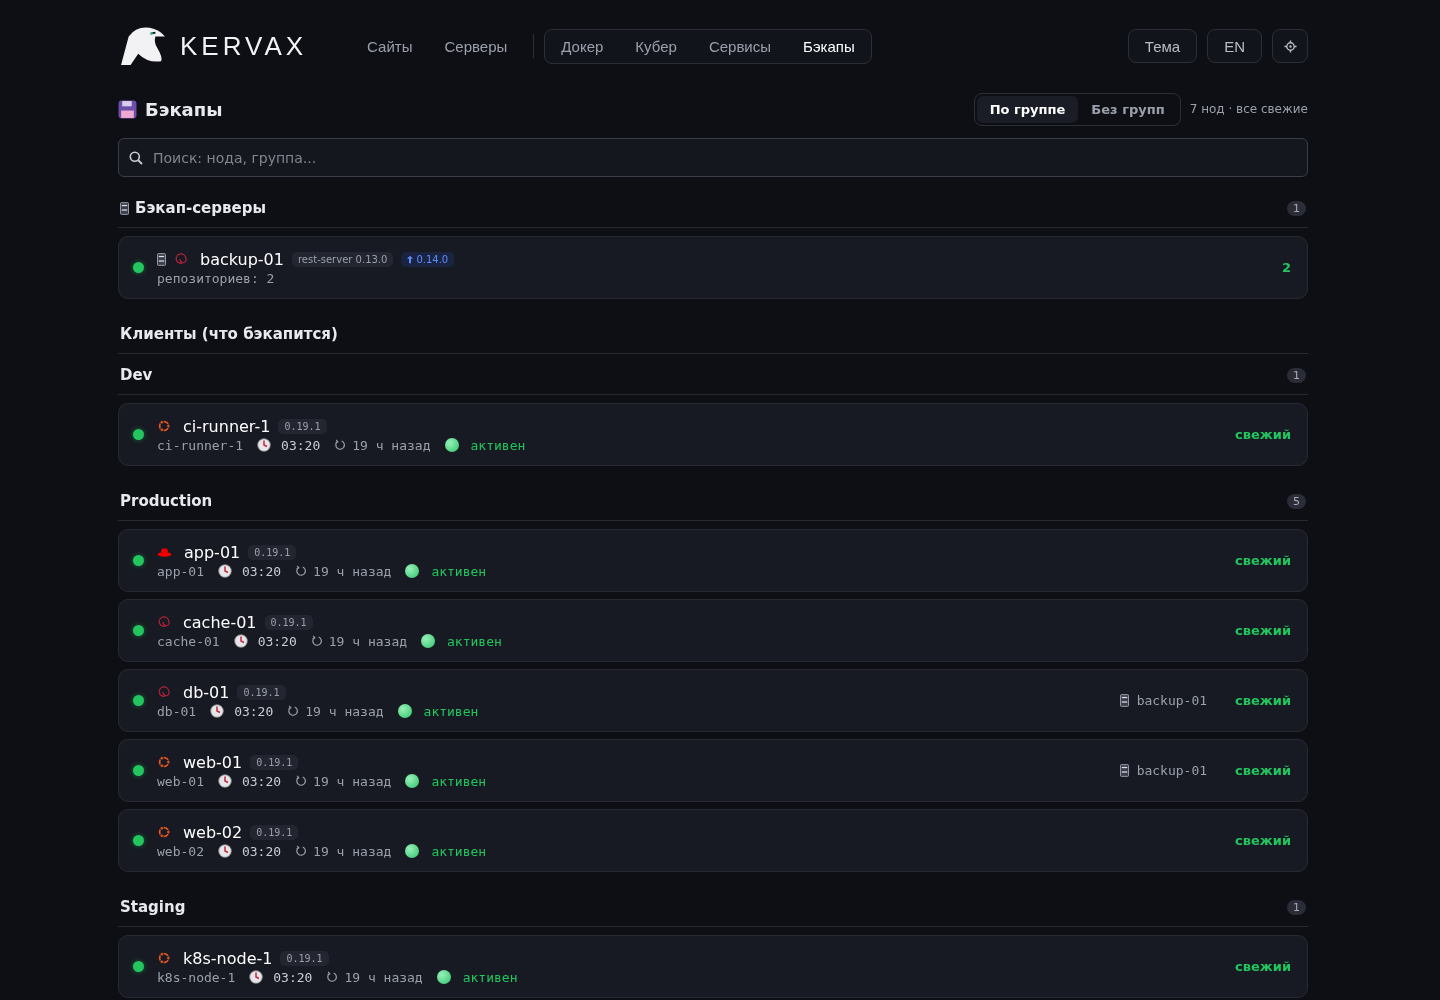 The height and width of the screenshot is (1000, 1440). I want to click on host-name: cache-01, so click(188, 641).